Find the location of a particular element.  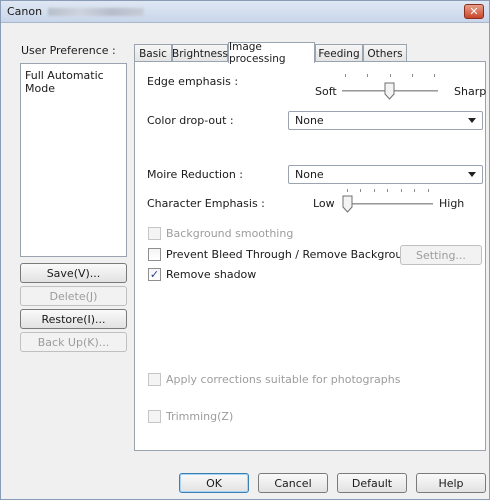

edge-emphasis-max-label: Sharp is located at coordinates (470, 91).